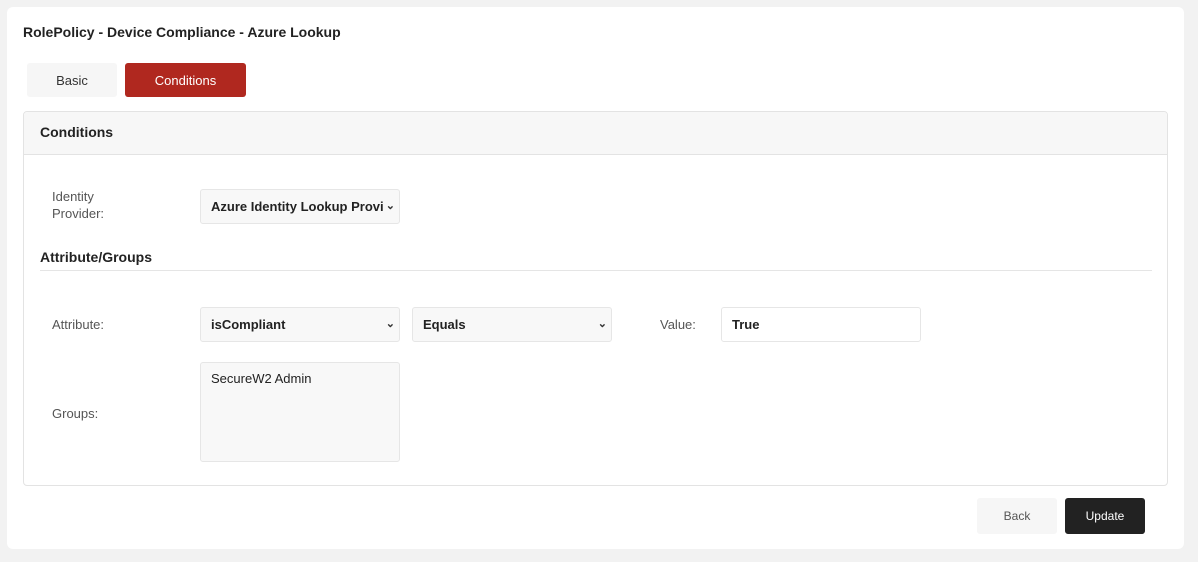 This screenshot has width=1198, height=562. I want to click on groups-listbox: SecureW2 Admin, so click(300, 412).